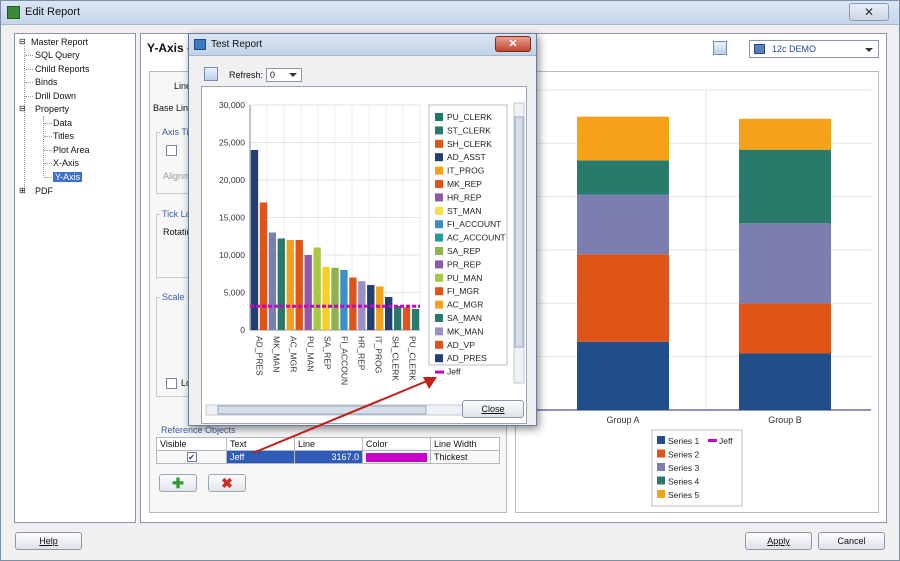 The image size is (900, 561). I want to click on x-tick-label: IT_PROG, so click(379, 354).